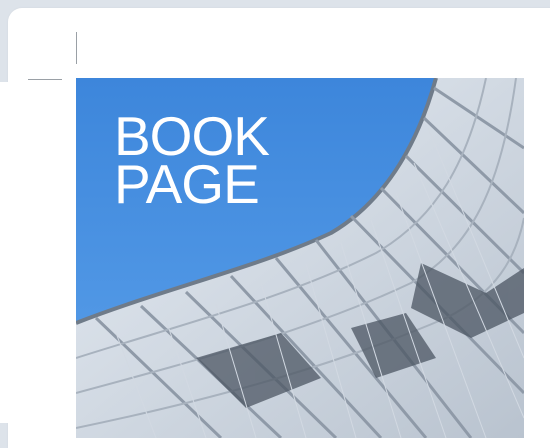 The width and height of the screenshot is (550, 448). Describe the element at coordinates (187, 184) in the screenshot. I see `cover-title-line-2: PAGE` at that location.